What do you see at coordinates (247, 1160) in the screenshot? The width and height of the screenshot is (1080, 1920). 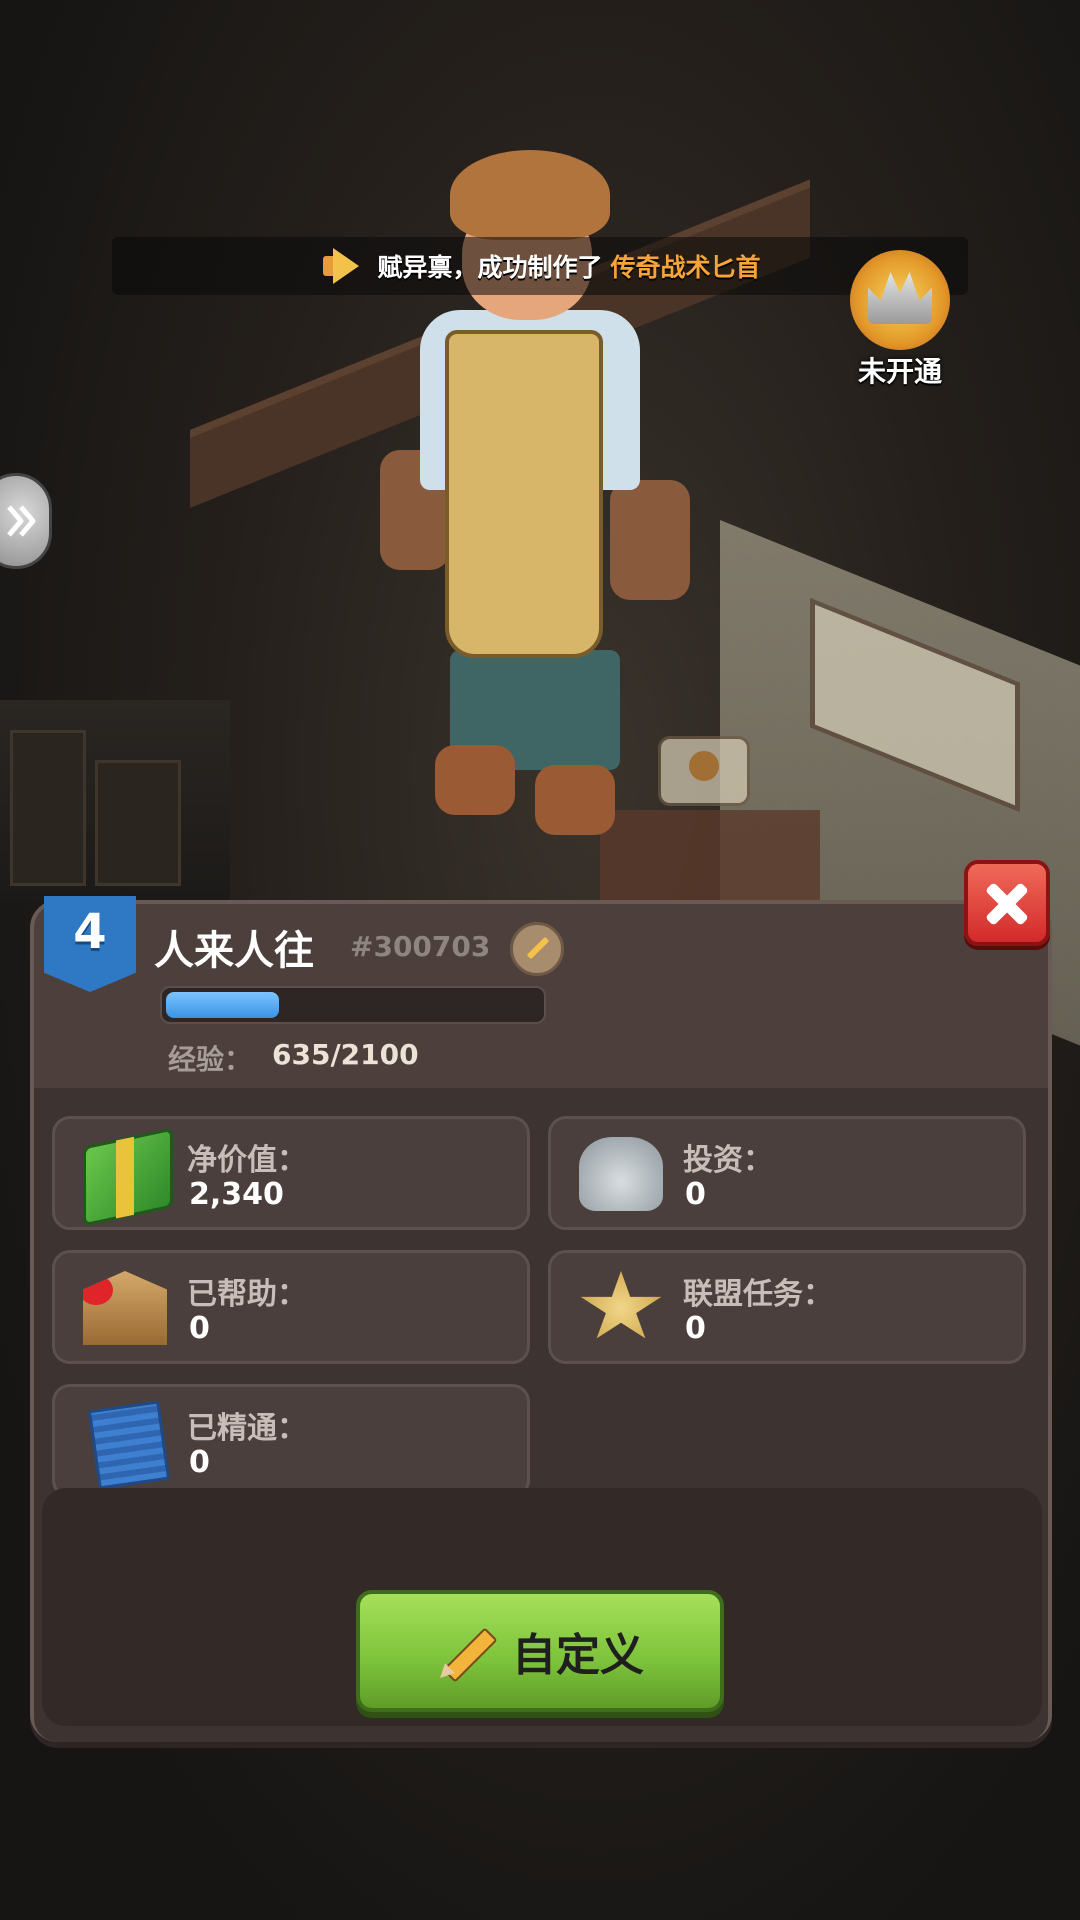 I see `stat-label: 净价值：` at bounding box center [247, 1160].